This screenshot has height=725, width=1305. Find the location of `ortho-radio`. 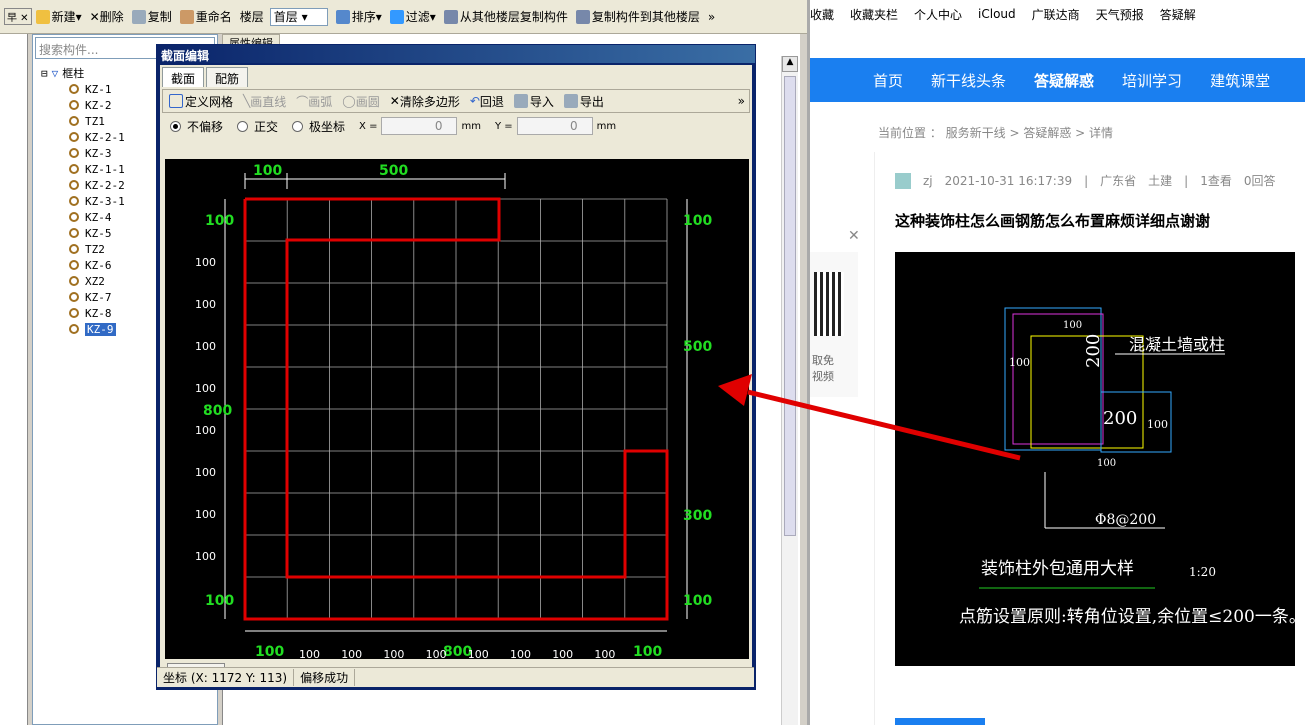

ortho-radio is located at coordinates (243, 126).